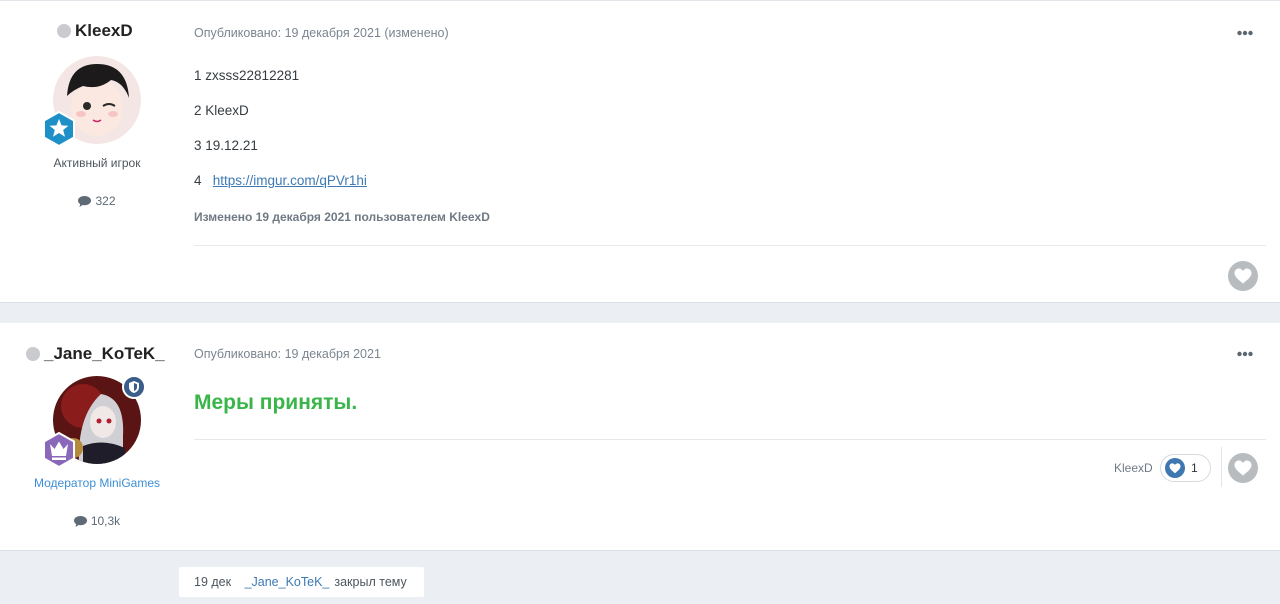  What do you see at coordinates (97, 483) in the screenshot?
I see `author-group-title: Модератор MiniGames` at bounding box center [97, 483].